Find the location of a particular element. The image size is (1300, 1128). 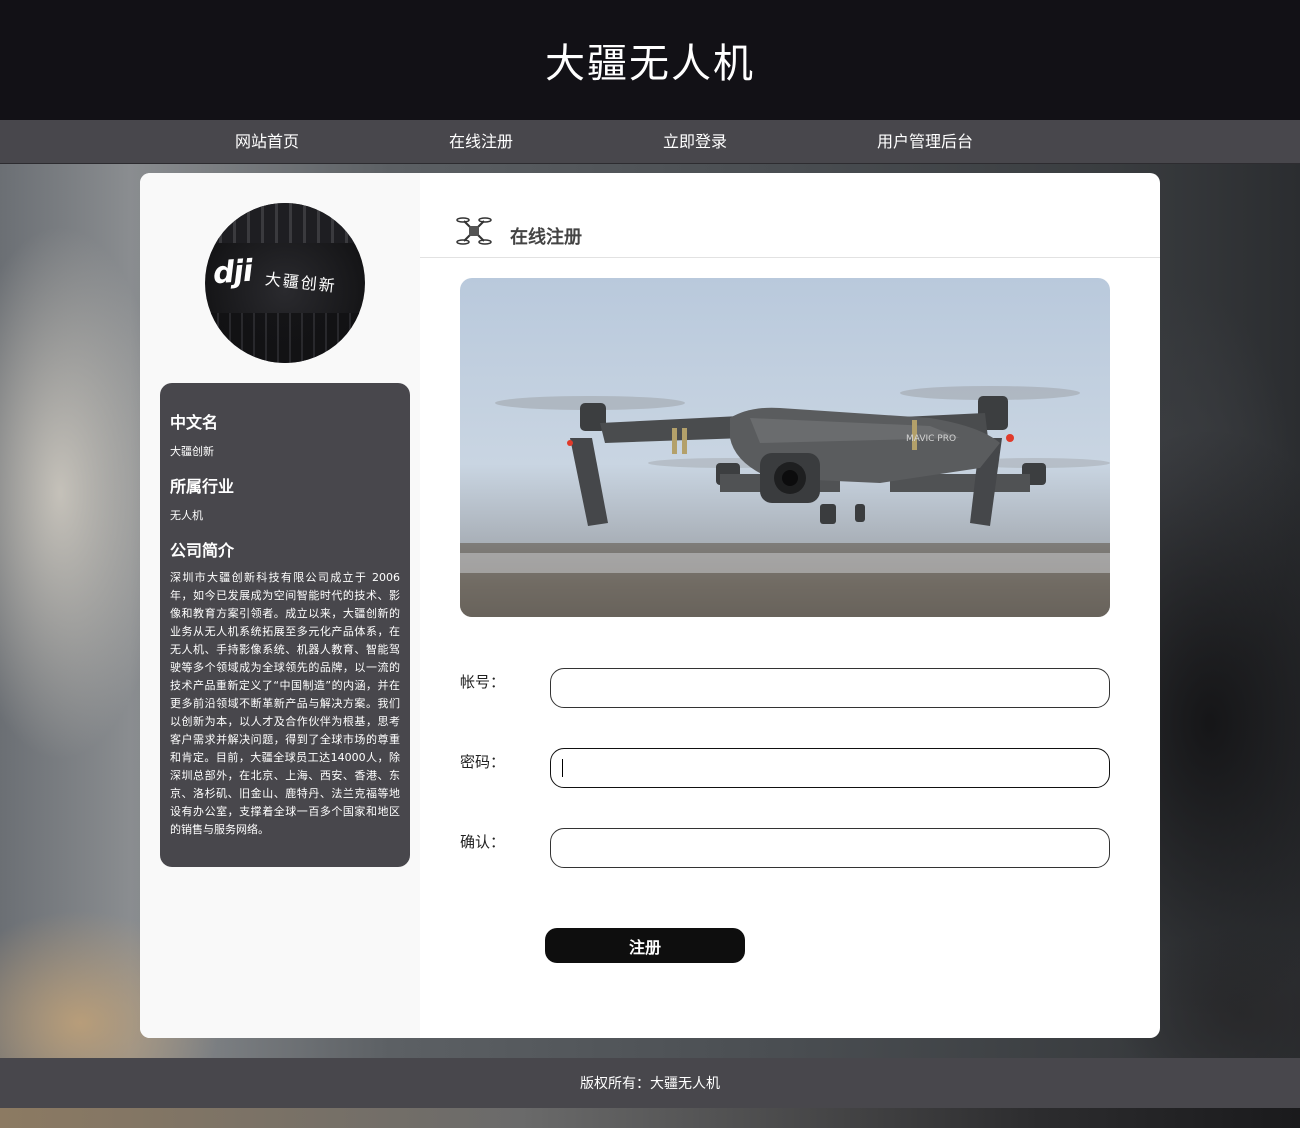

info-value-name: 大疆创新 is located at coordinates (192, 451).